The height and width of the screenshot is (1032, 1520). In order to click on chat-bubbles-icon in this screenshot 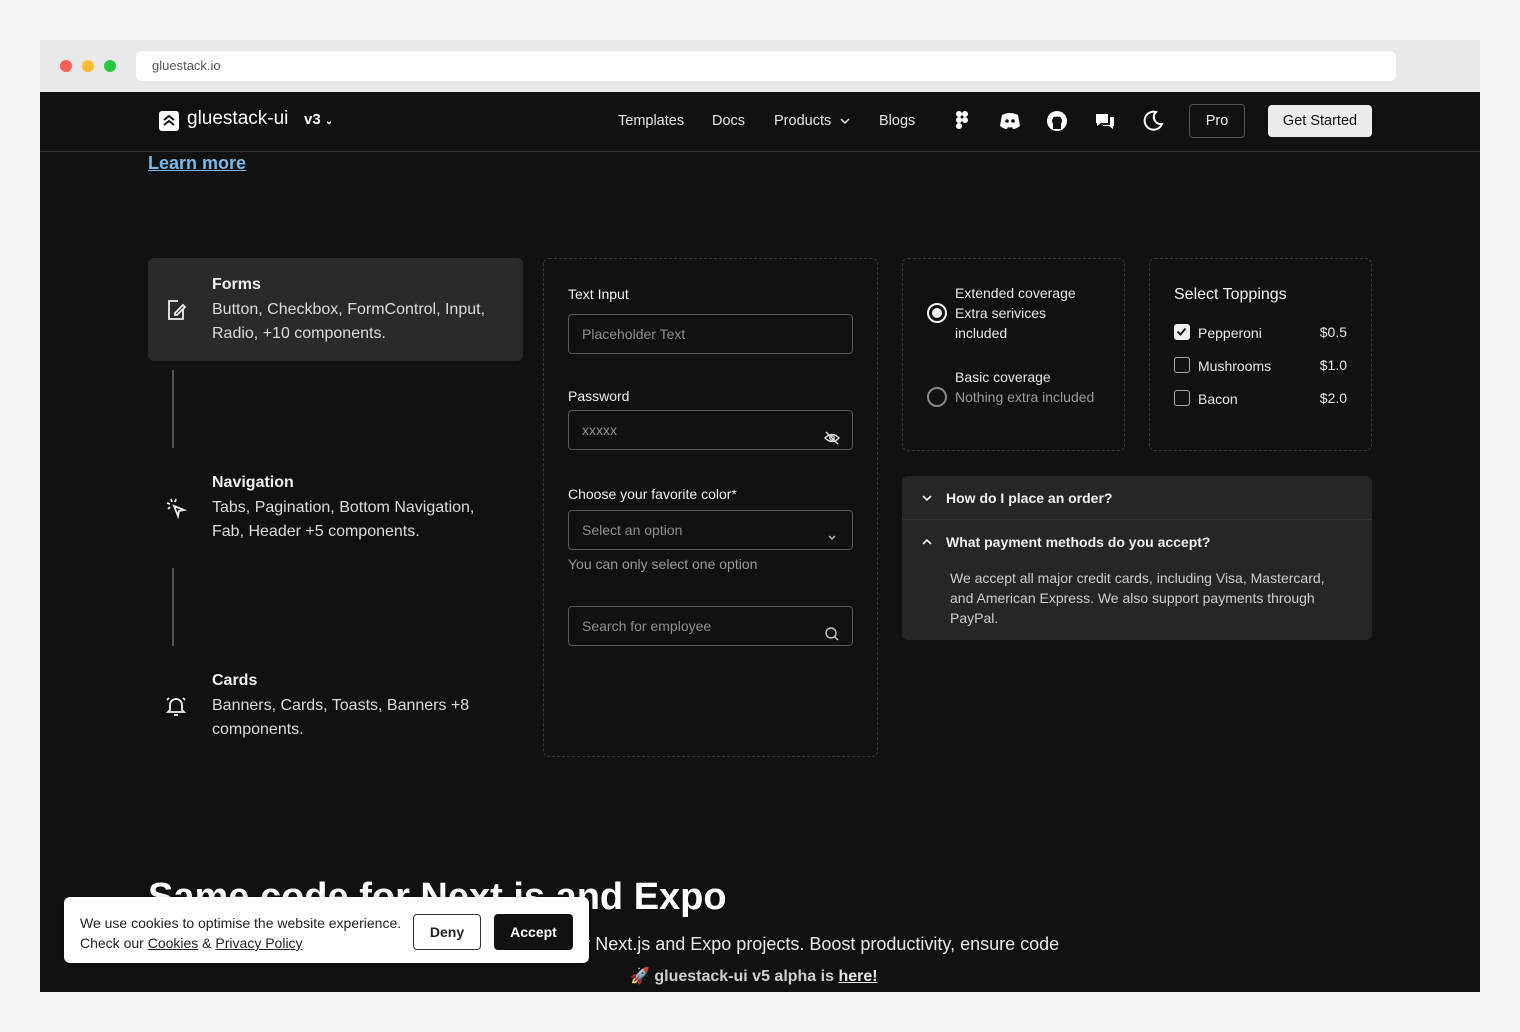, I will do `click(1105, 121)`.